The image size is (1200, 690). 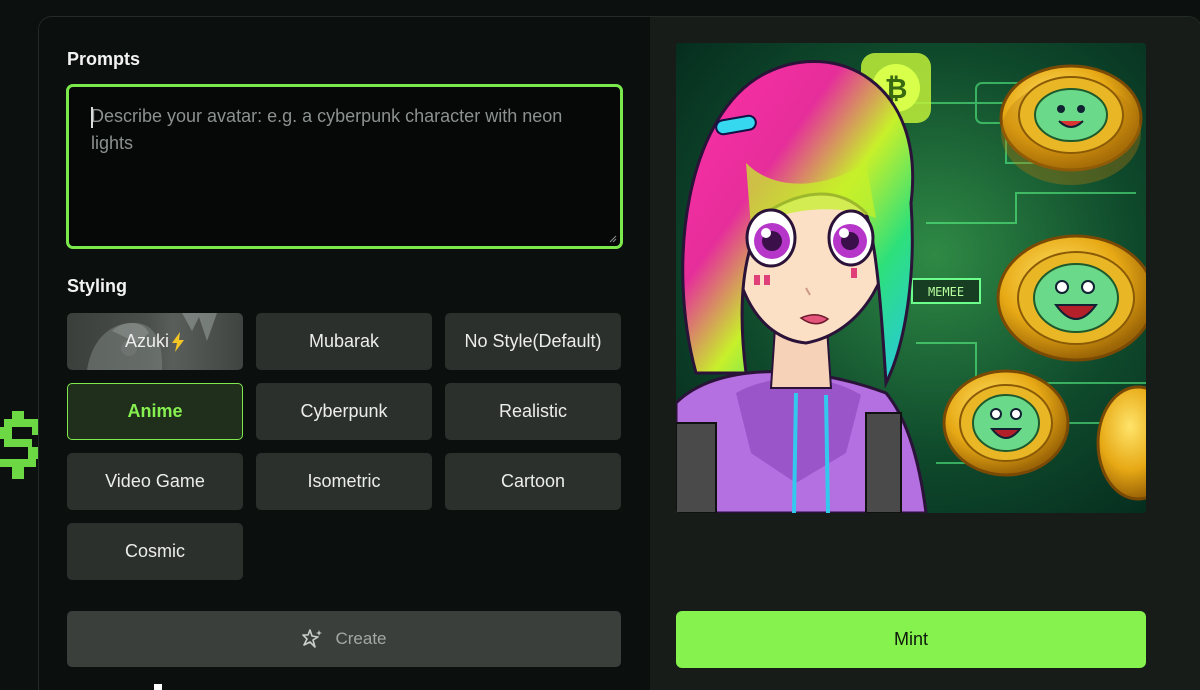 What do you see at coordinates (312, 638) in the screenshot?
I see `sparkle-icon` at bounding box center [312, 638].